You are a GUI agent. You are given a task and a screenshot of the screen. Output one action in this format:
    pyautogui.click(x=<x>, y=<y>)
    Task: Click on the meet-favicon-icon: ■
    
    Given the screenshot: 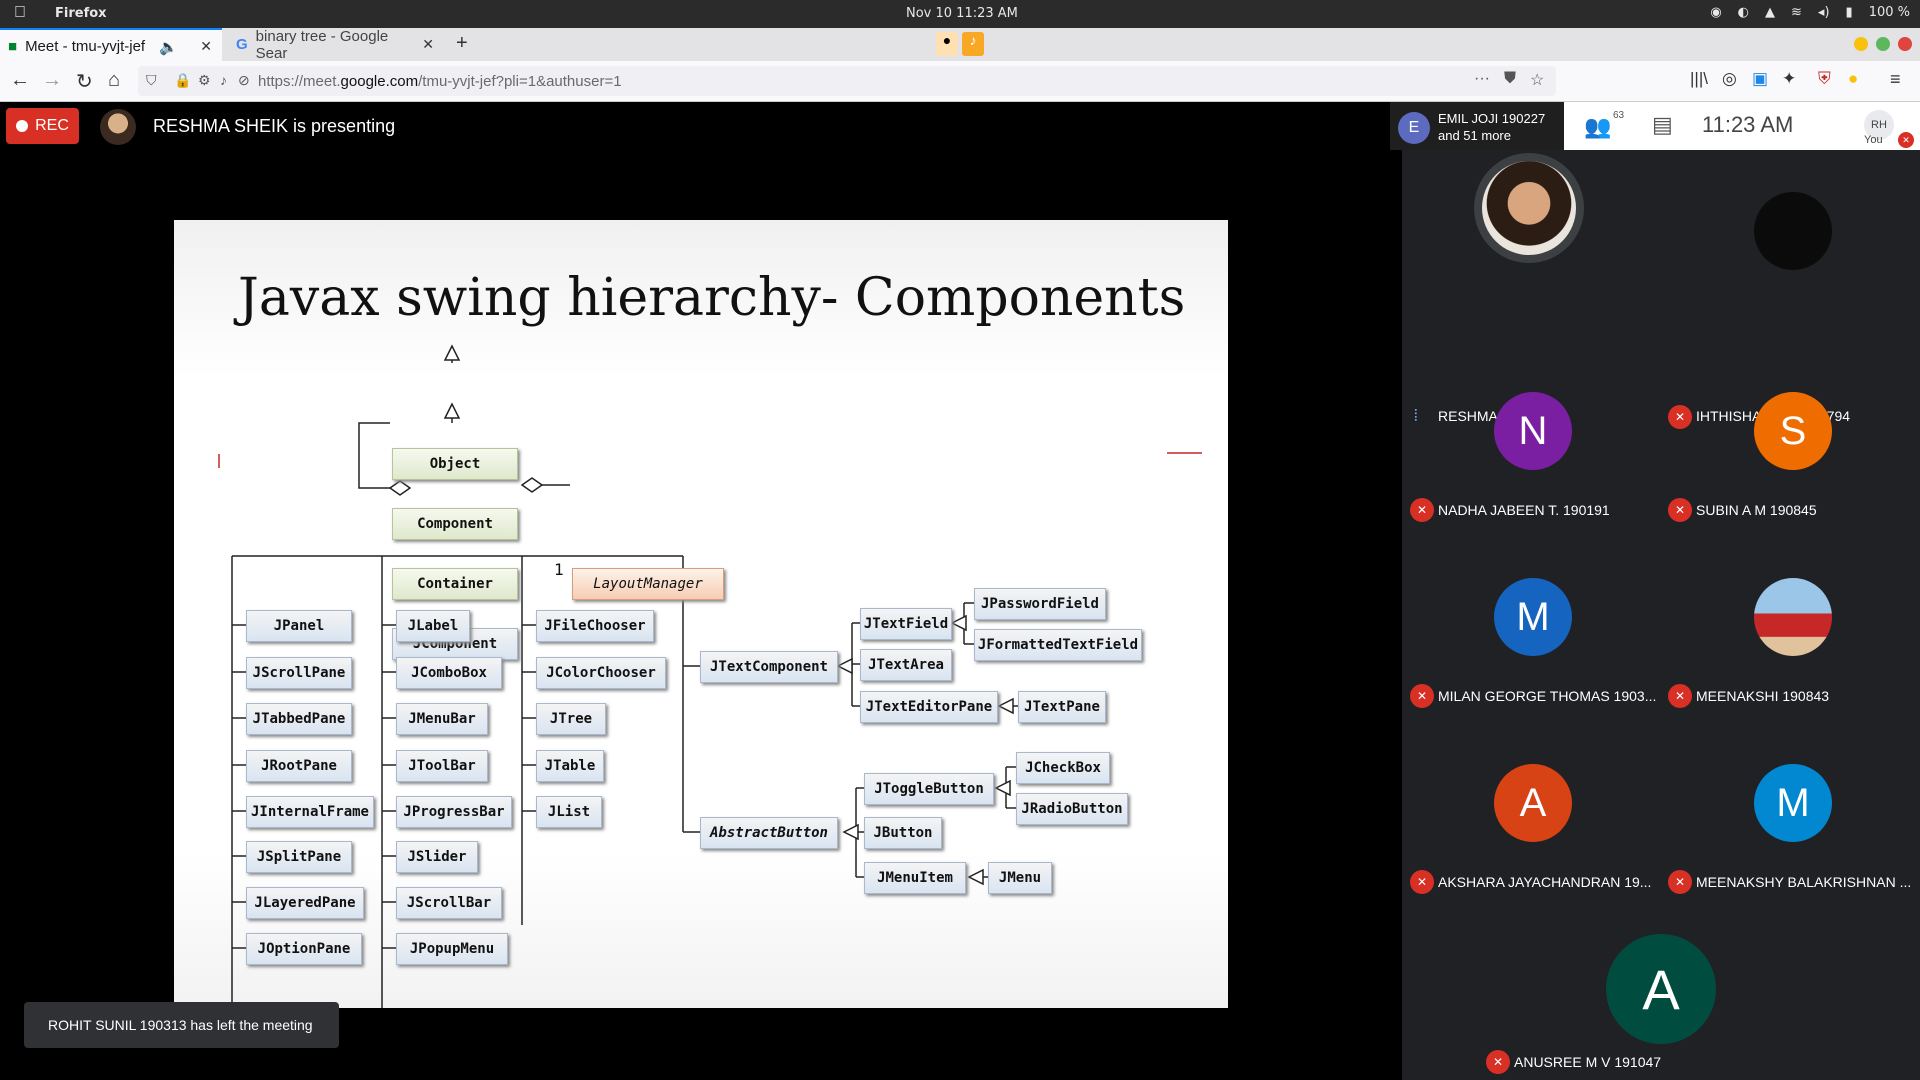 What is the action you would take?
    pyautogui.click(x=13, y=46)
    